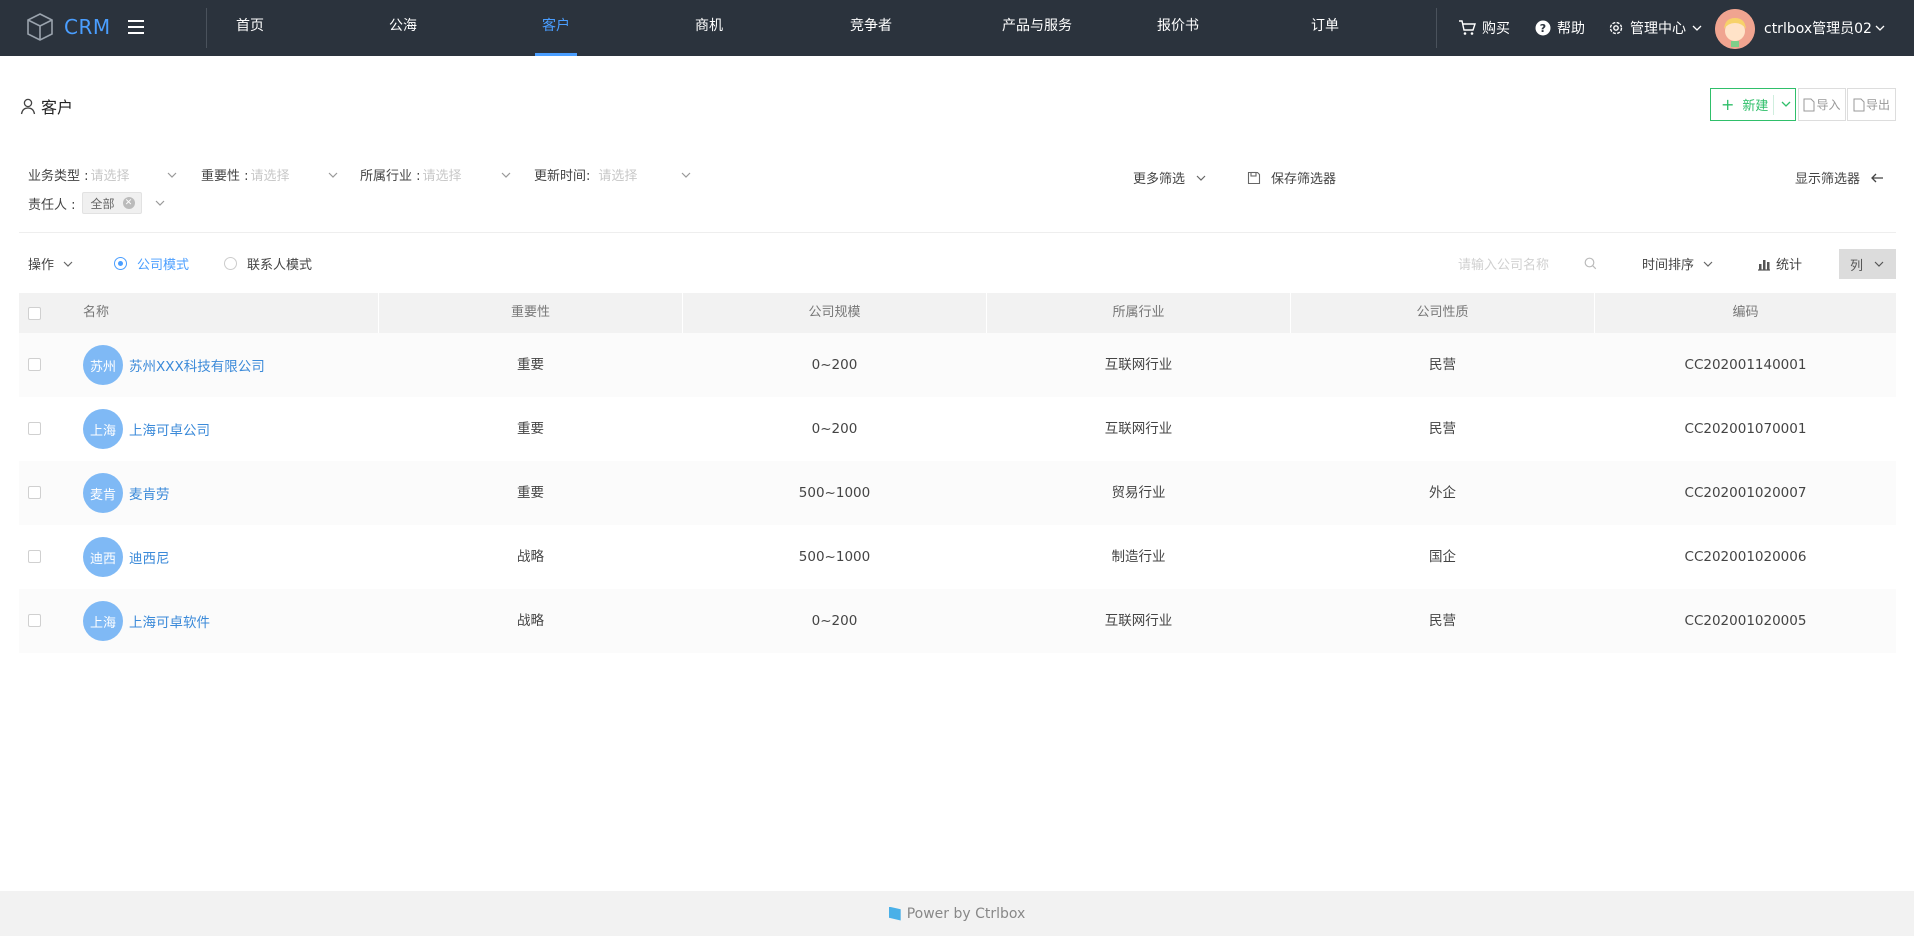 The image size is (1914, 936). Describe the element at coordinates (1467, 27) in the screenshot. I see `cart-icon` at that location.